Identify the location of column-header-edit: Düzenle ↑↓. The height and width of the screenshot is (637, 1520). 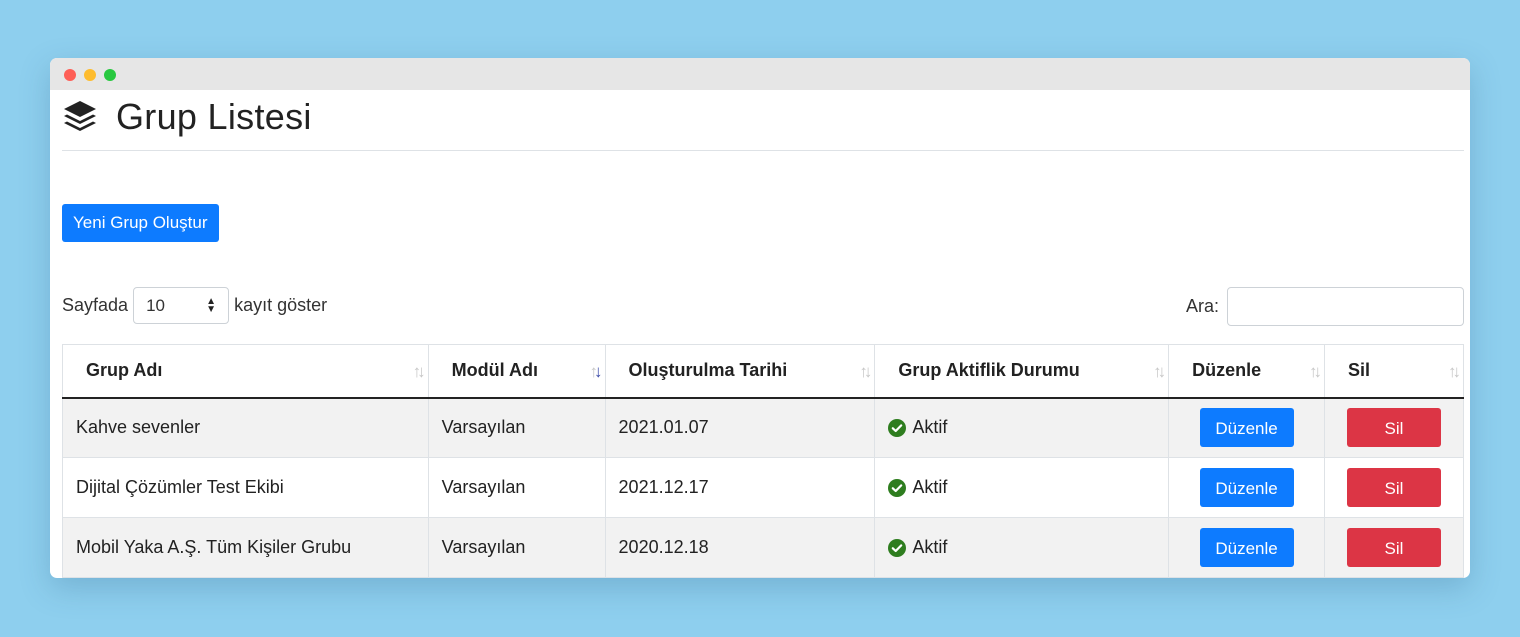
(1246, 371).